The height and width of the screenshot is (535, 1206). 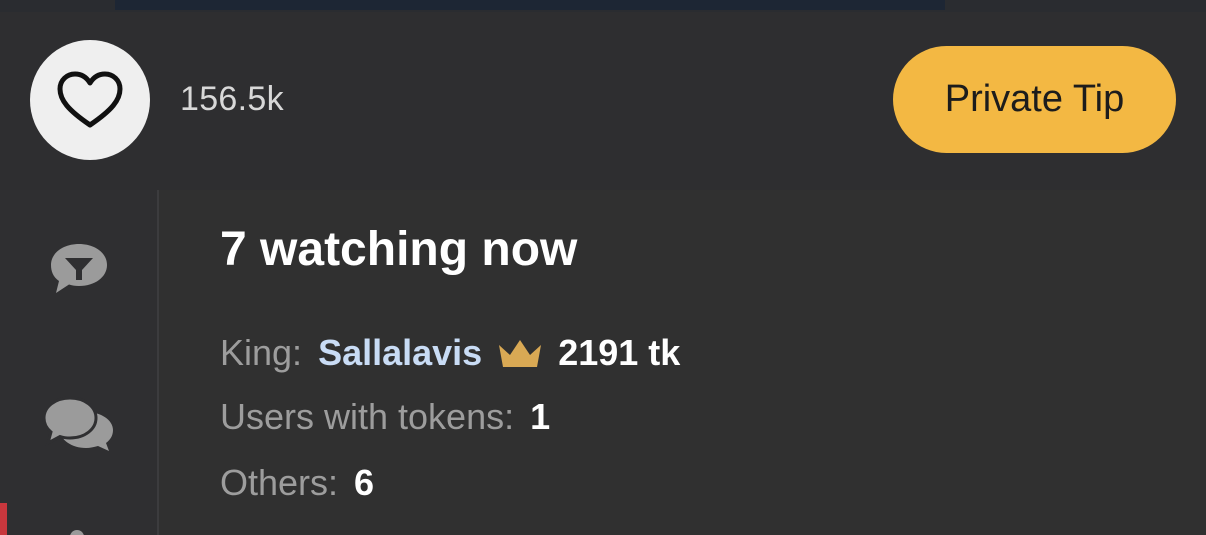 I want to click on tab-public-chat, so click(x=78, y=269).